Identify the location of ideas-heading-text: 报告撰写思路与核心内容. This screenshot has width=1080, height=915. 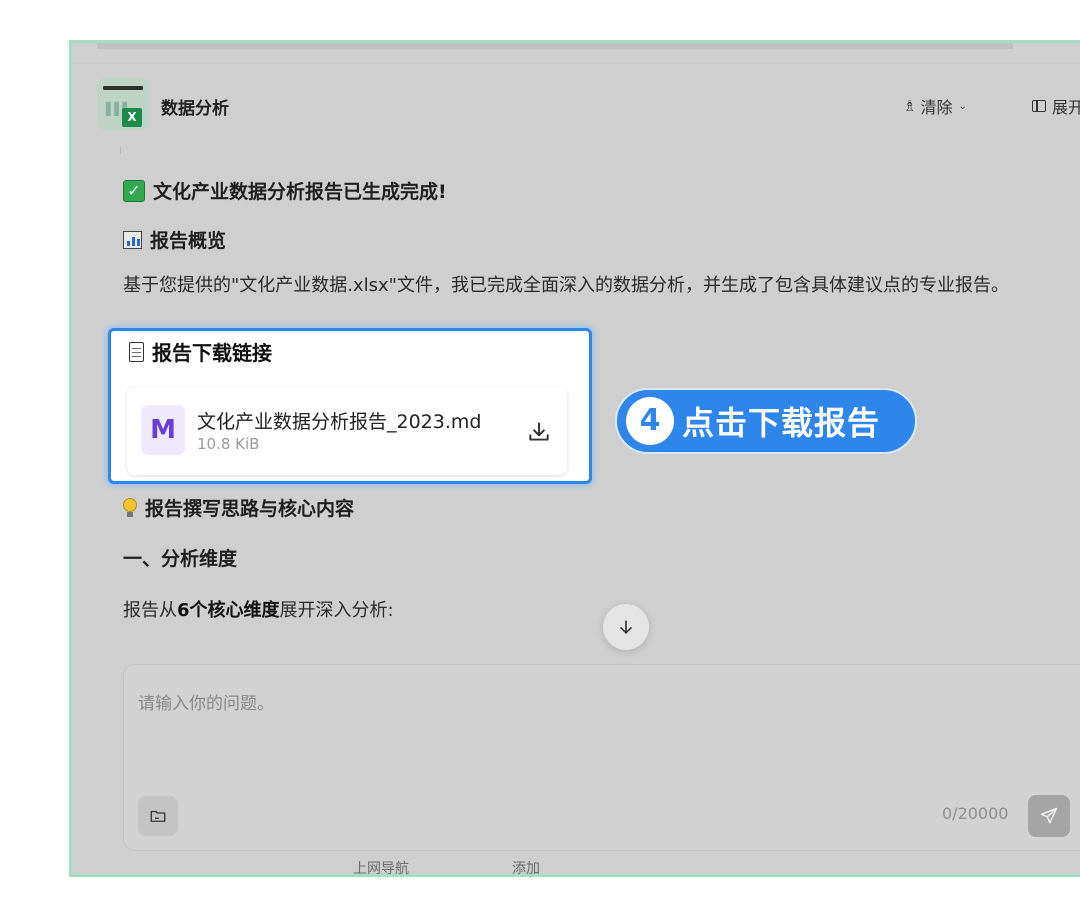
(250, 509).